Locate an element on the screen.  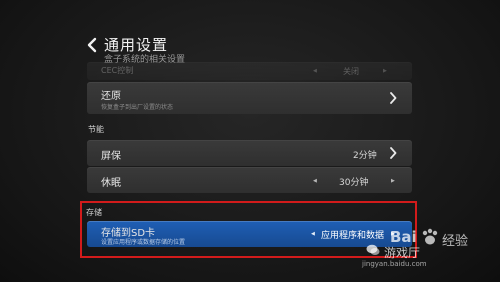
restore-label: 还原 is located at coordinates (111, 96).